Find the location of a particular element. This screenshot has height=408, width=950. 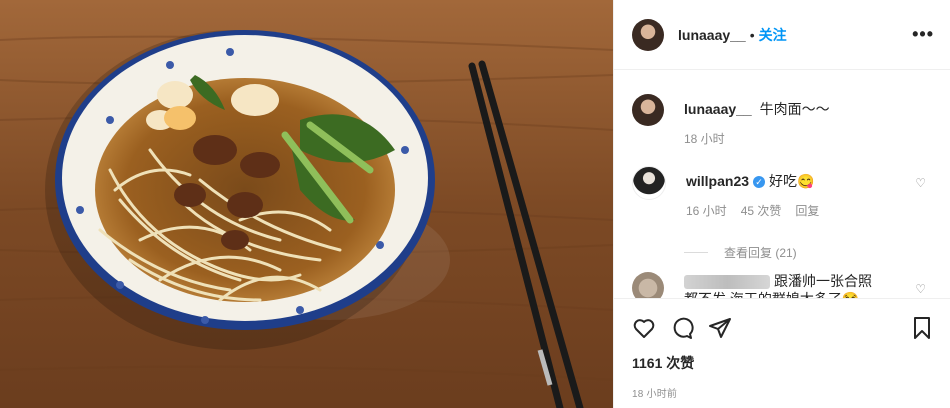

comment-item: willpan23 ✓ 好吃😋 16 小时 45 次赞 回复 ♡ 查看回复 (21) is located at coordinates (783, 213).